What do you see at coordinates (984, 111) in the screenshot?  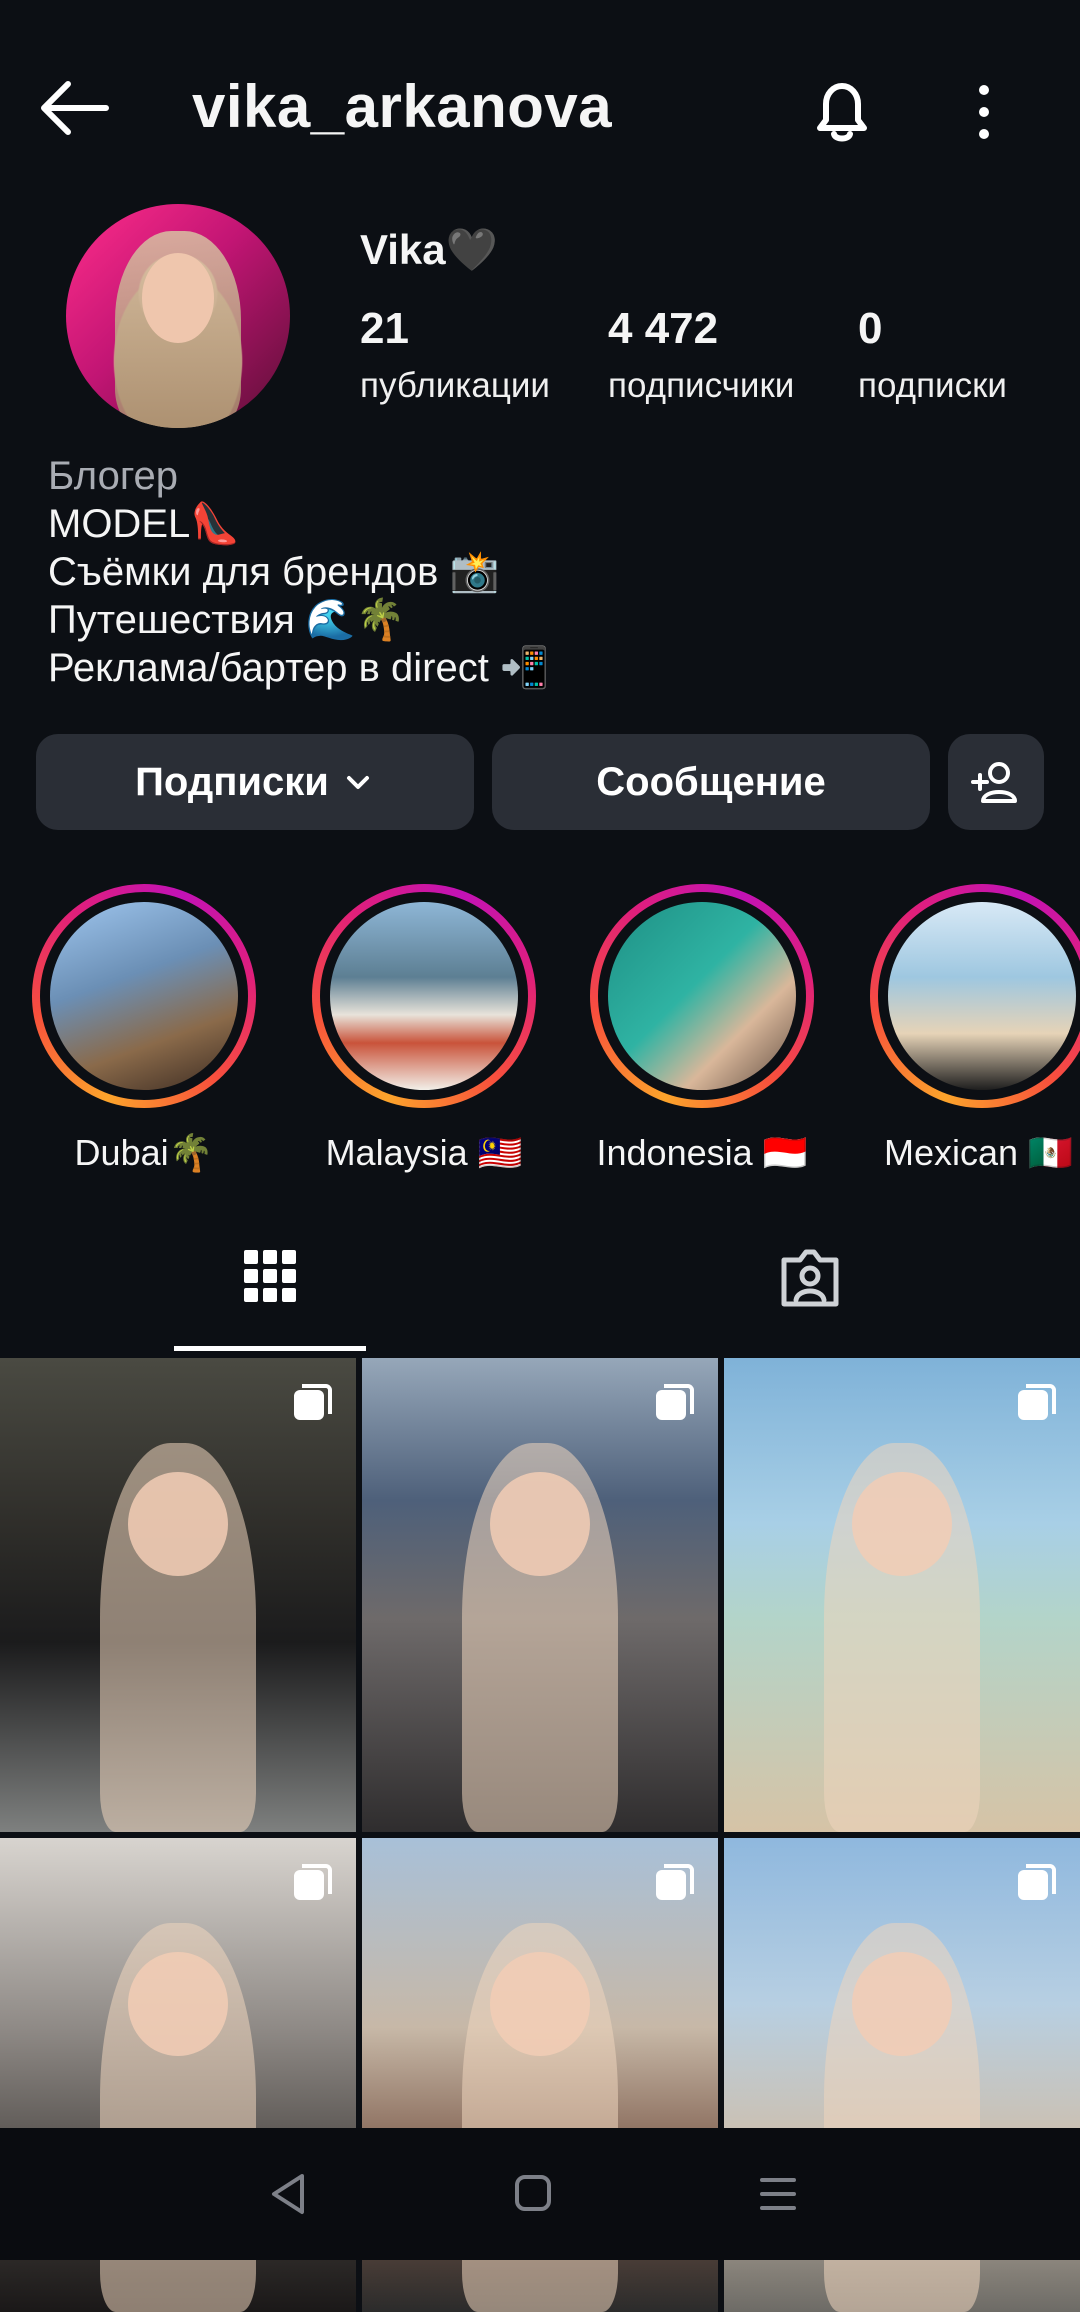 I see `more-vertical-icon` at bounding box center [984, 111].